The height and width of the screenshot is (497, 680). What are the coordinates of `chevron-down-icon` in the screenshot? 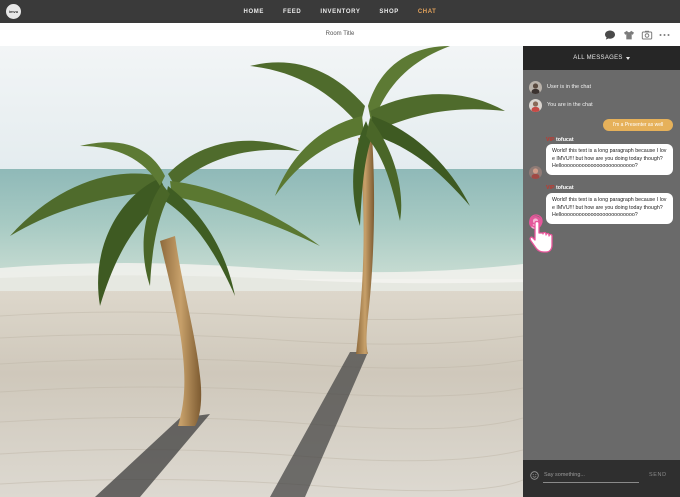 It's located at (627, 58).